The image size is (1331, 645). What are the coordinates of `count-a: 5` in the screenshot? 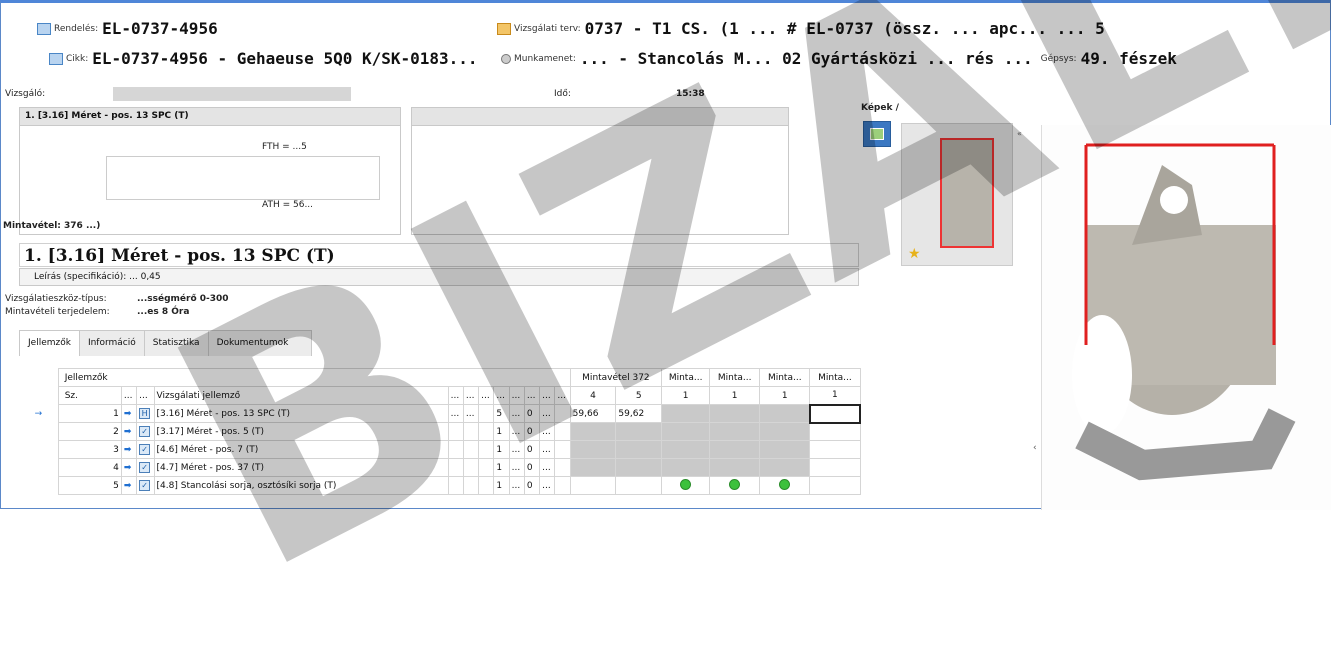 It's located at (501, 413).